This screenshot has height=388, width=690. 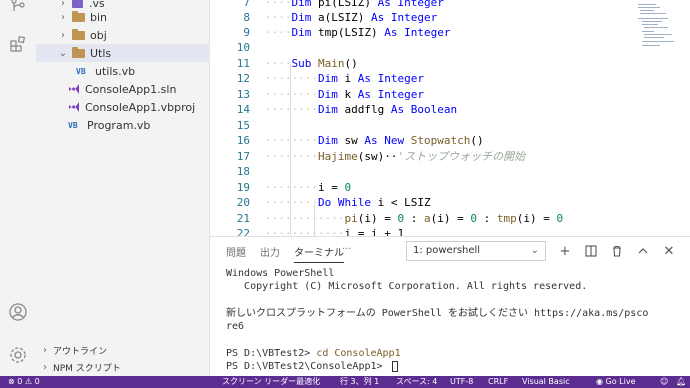 What do you see at coordinates (18, 355) in the screenshot?
I see `settings-gear-icon` at bounding box center [18, 355].